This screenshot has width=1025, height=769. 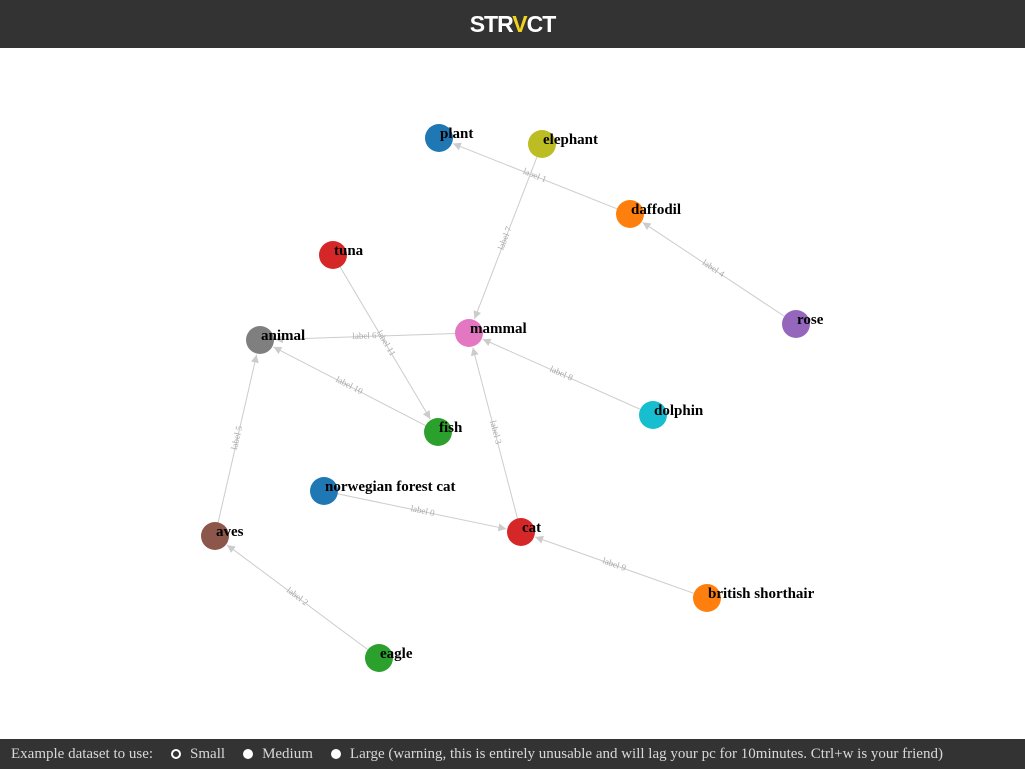 I want to click on graph-node-norwegian_forest_cat: norwegian forest cat, so click(x=383, y=491).